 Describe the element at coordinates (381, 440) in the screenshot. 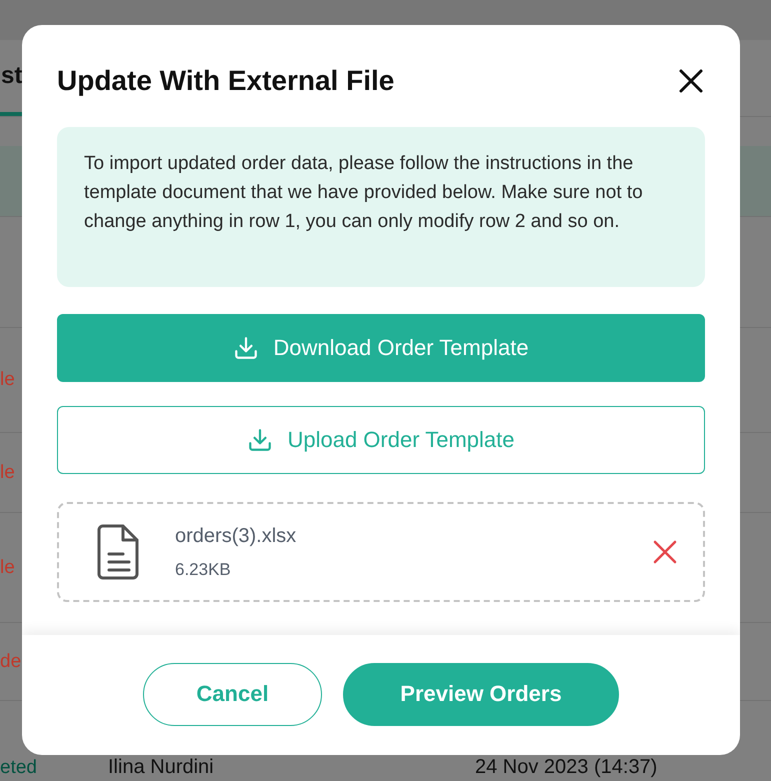

I see `upload-button: Upload Order Template` at that location.